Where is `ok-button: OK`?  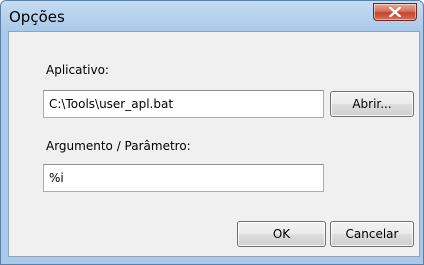 ok-button: OK is located at coordinates (281, 234).